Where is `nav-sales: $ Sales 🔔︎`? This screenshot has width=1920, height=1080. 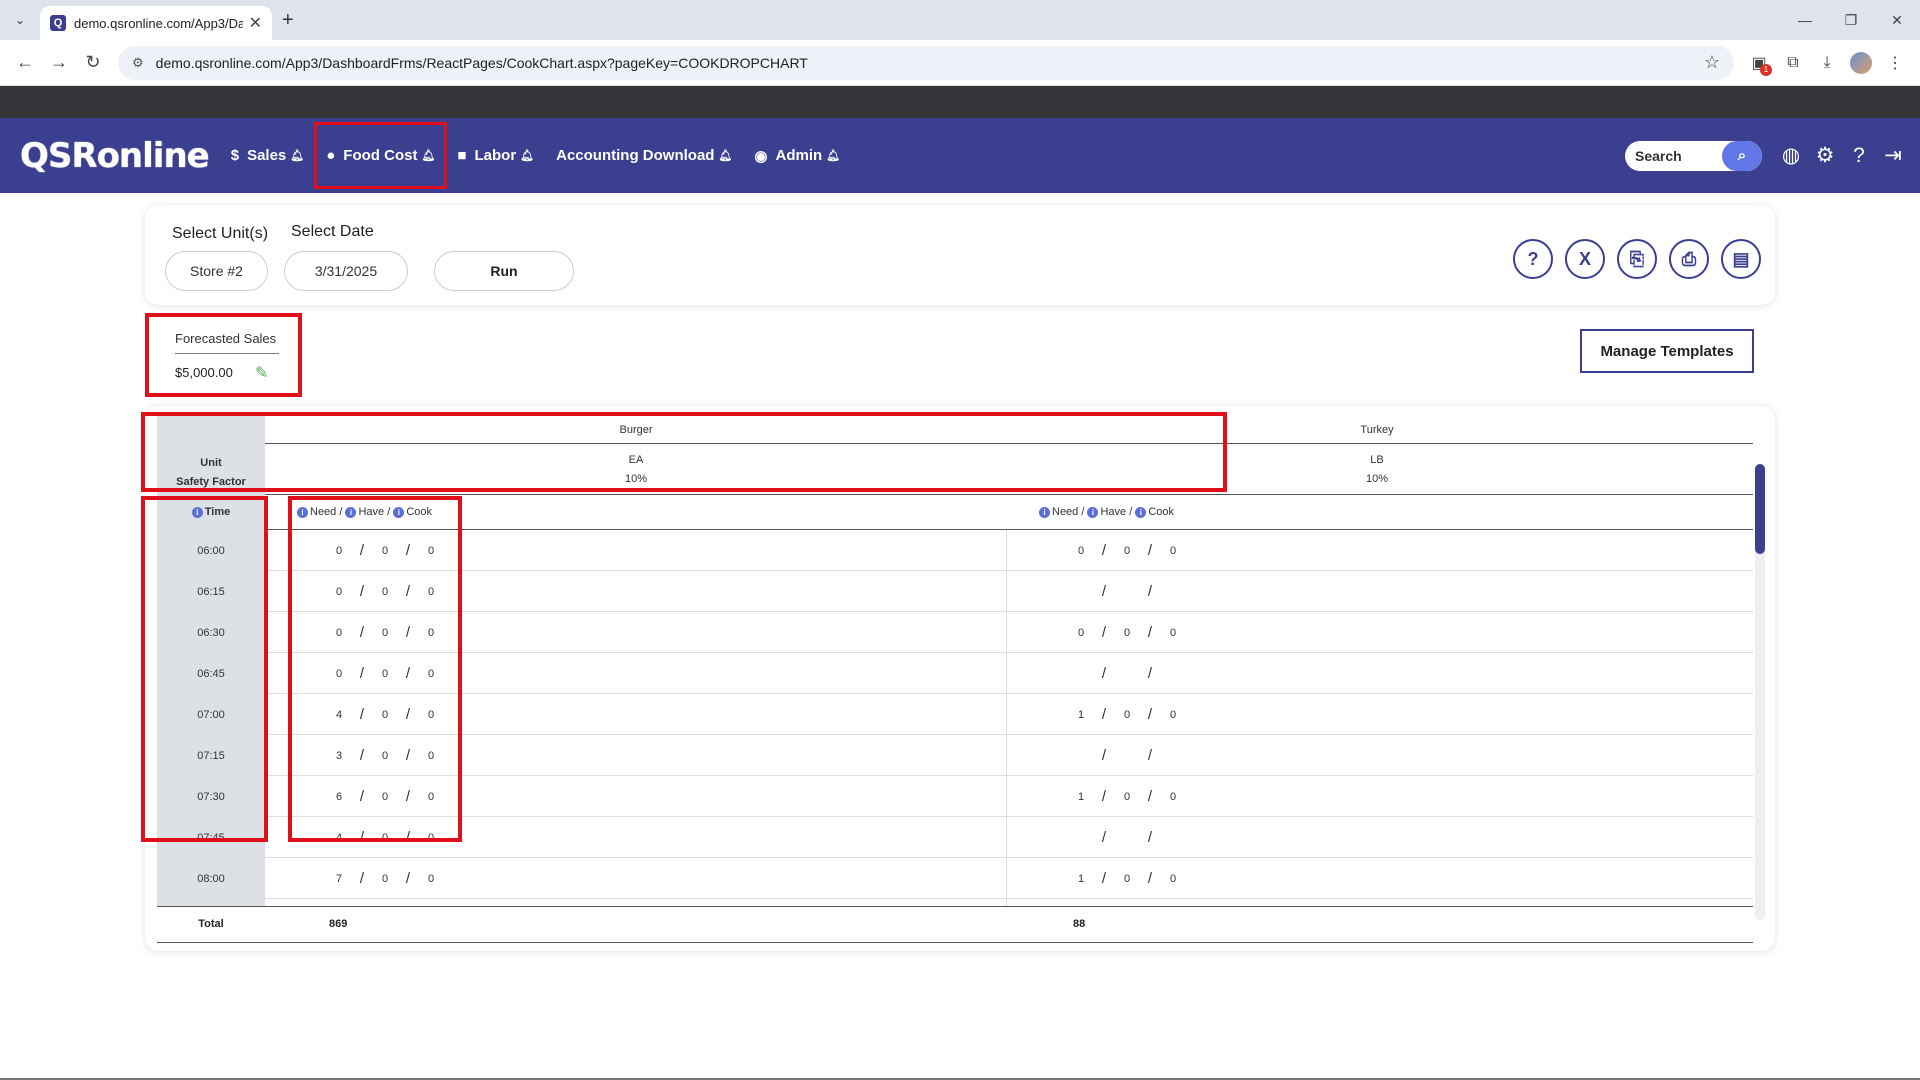 nav-sales: $ Sales 🔔︎ is located at coordinates (268, 155).